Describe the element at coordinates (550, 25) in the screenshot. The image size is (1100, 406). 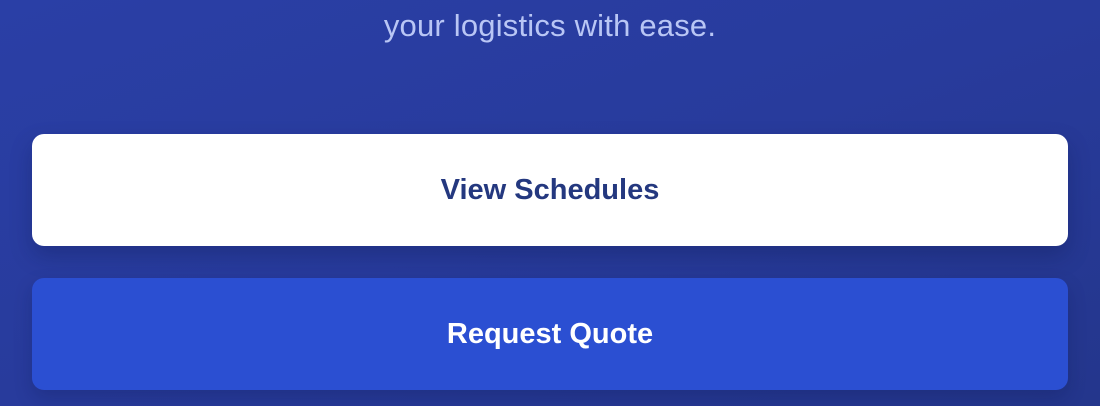
I see `hero-subtitle: your logistics with ease.` at that location.